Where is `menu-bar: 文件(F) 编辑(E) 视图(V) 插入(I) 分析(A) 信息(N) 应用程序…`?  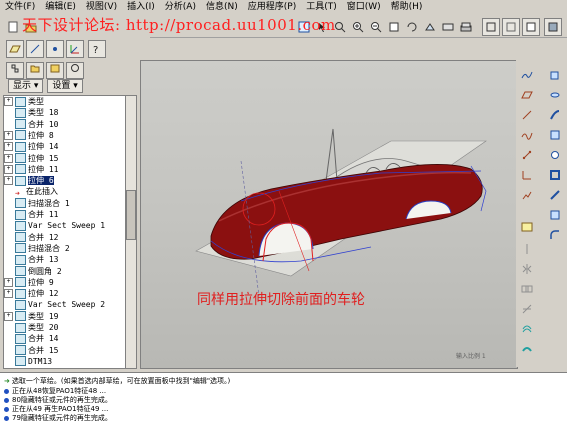 menu-bar: 文件(F) 编辑(E) 视图(V) 插入(I) 分析(A) 信息(N) 应用程序… is located at coordinates (283, 7).